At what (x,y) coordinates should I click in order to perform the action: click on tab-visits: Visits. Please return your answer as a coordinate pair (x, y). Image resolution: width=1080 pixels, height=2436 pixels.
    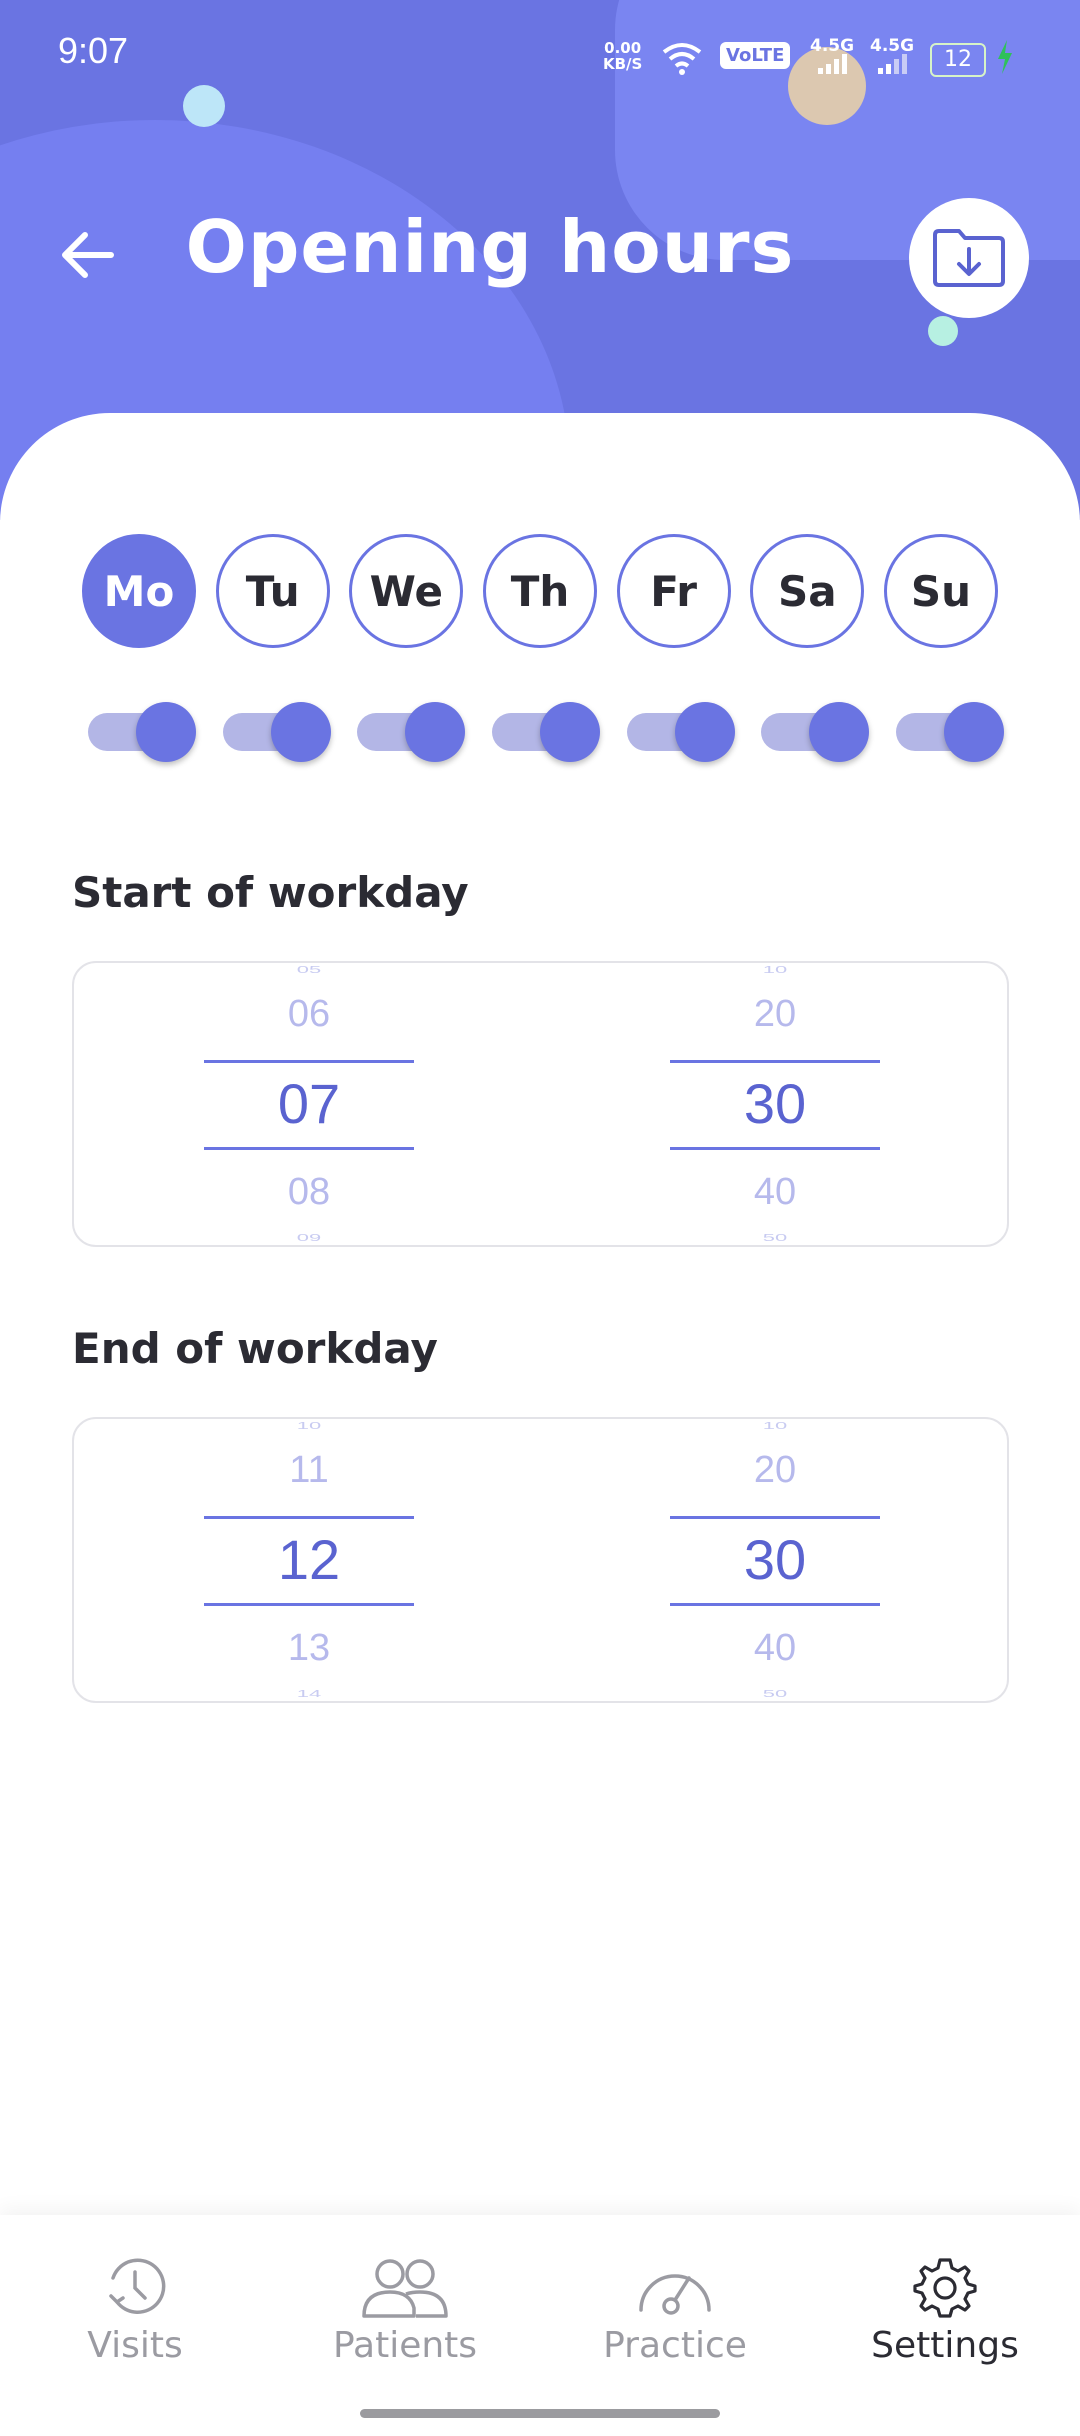
    Looking at the image, I should click on (135, 2310).